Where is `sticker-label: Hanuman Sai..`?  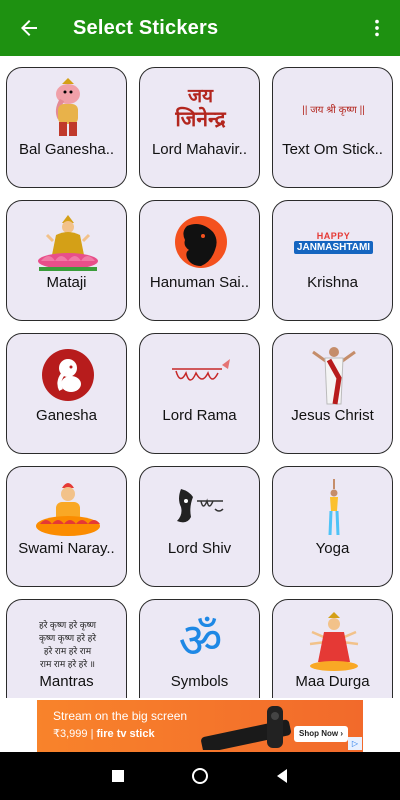 sticker-label: Hanuman Sai.. is located at coordinates (199, 282).